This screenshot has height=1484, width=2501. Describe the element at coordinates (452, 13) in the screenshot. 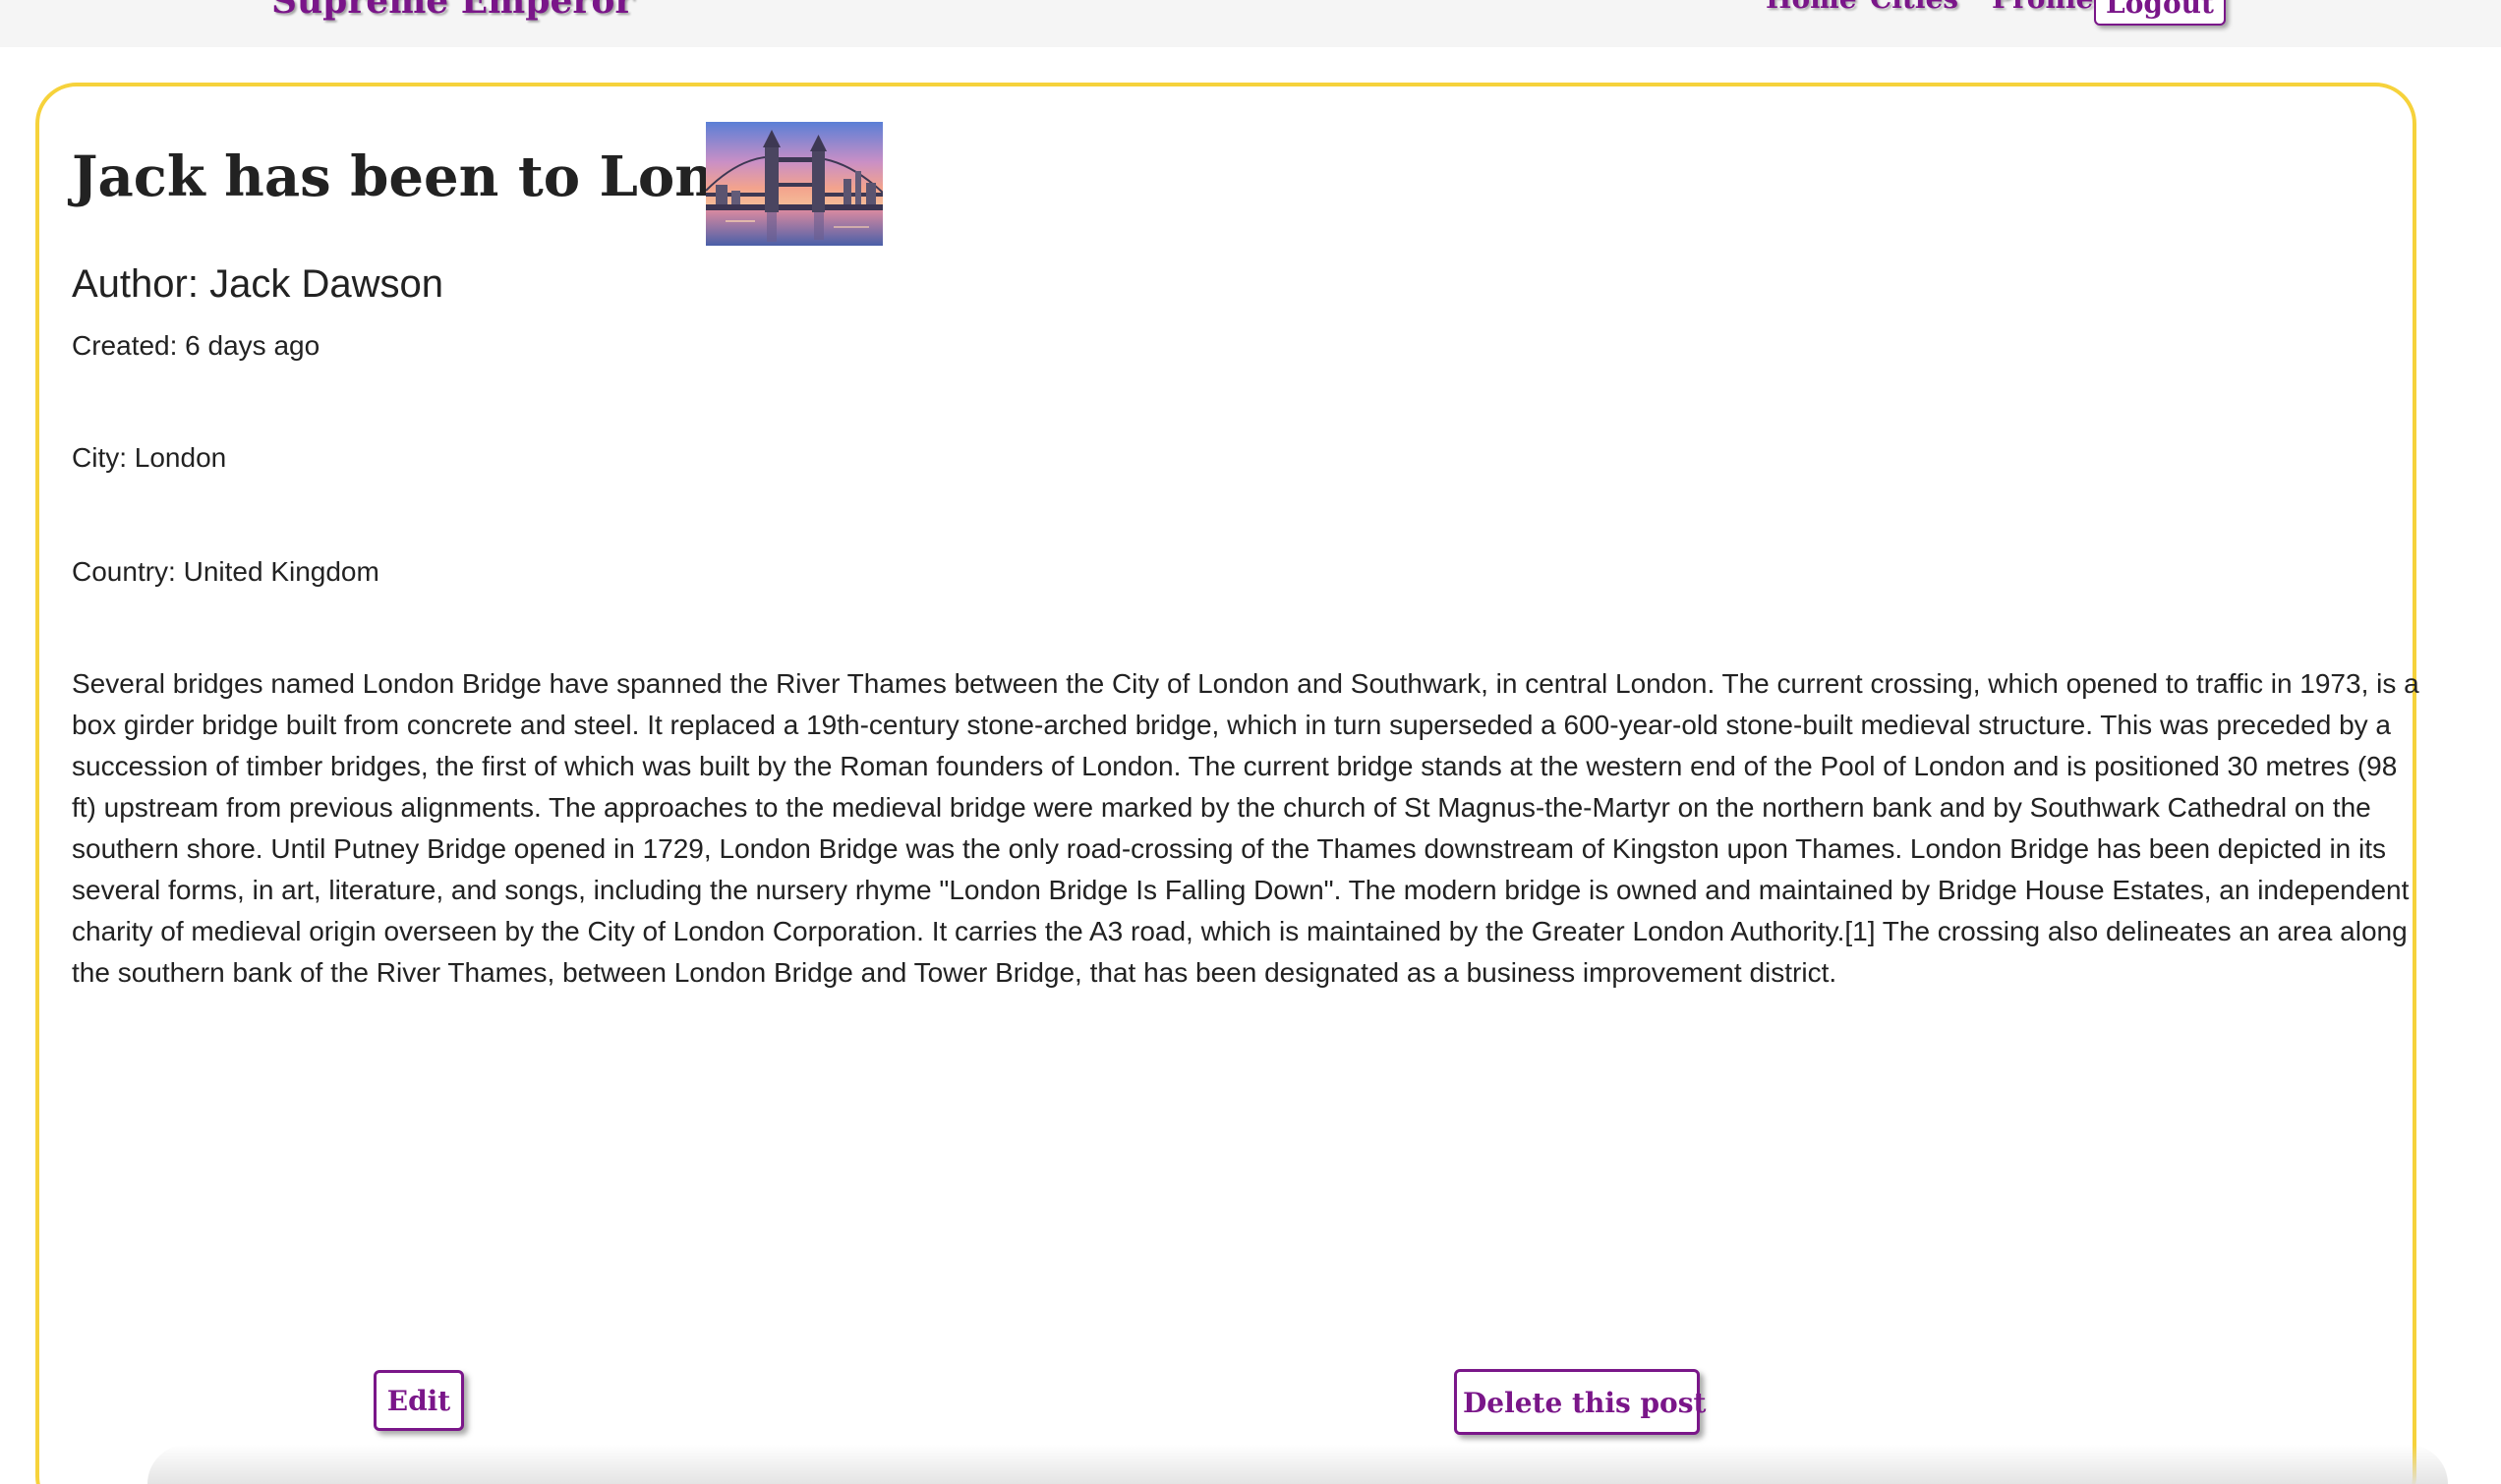

I see `brand-logo: Supreme Emperor` at that location.